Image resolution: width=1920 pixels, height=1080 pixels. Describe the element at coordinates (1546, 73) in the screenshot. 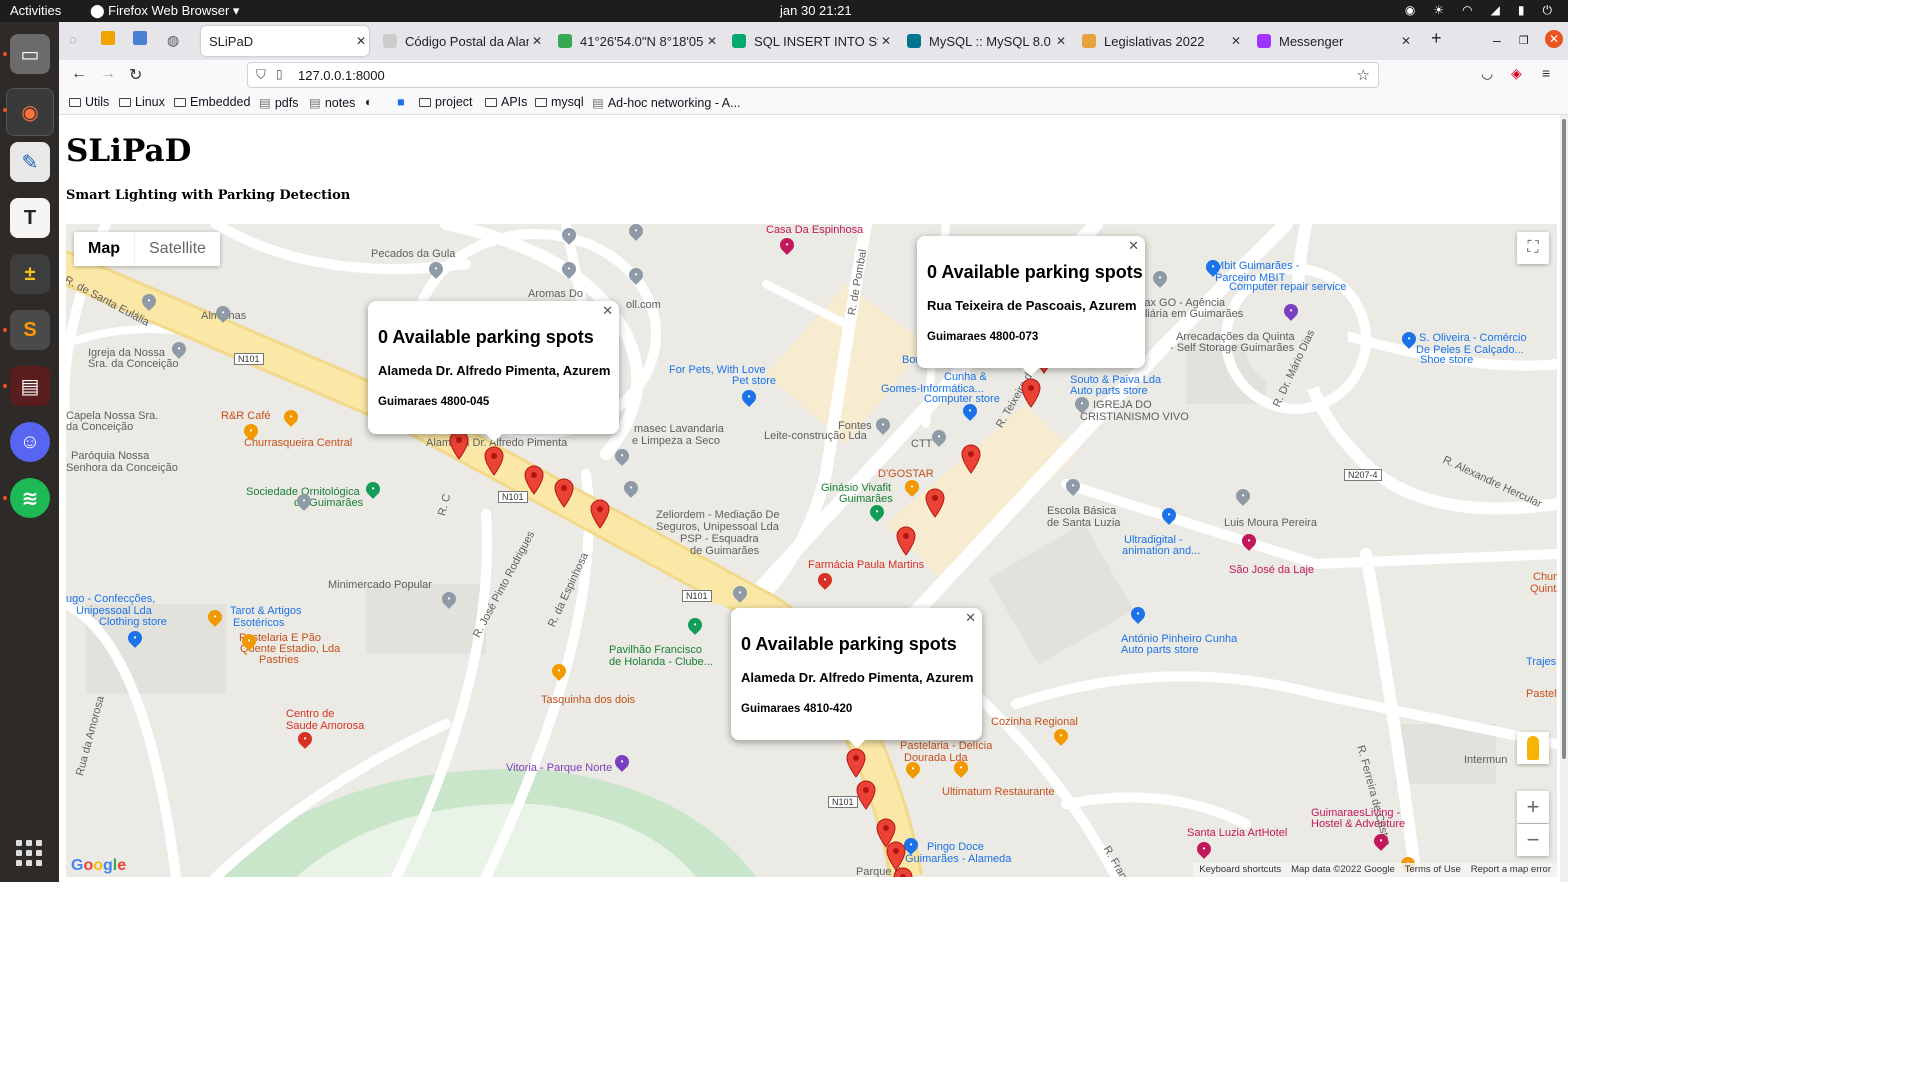

I see `app-menu-icon: ≡` at that location.